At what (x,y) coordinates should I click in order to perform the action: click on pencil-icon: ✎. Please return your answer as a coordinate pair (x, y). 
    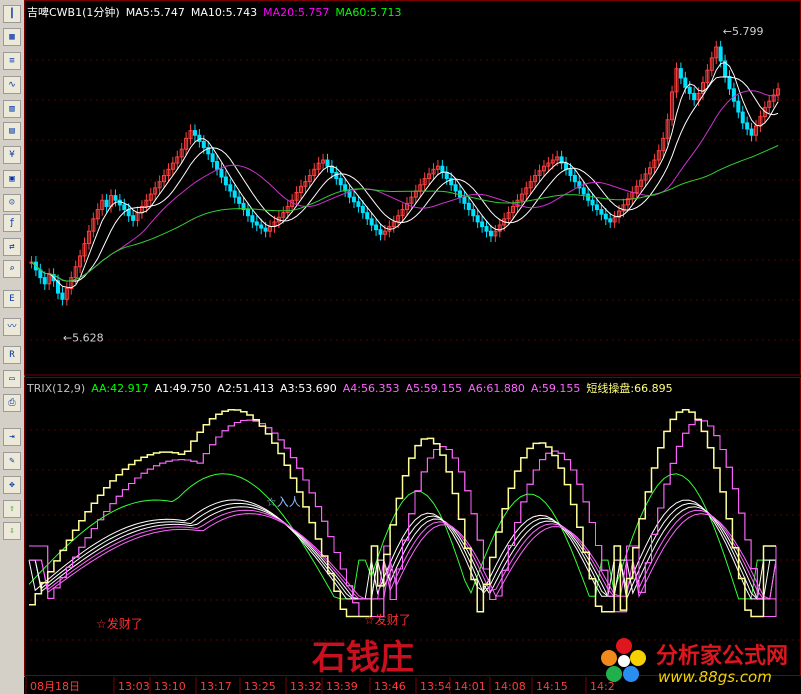
    Looking at the image, I should click on (12, 461).